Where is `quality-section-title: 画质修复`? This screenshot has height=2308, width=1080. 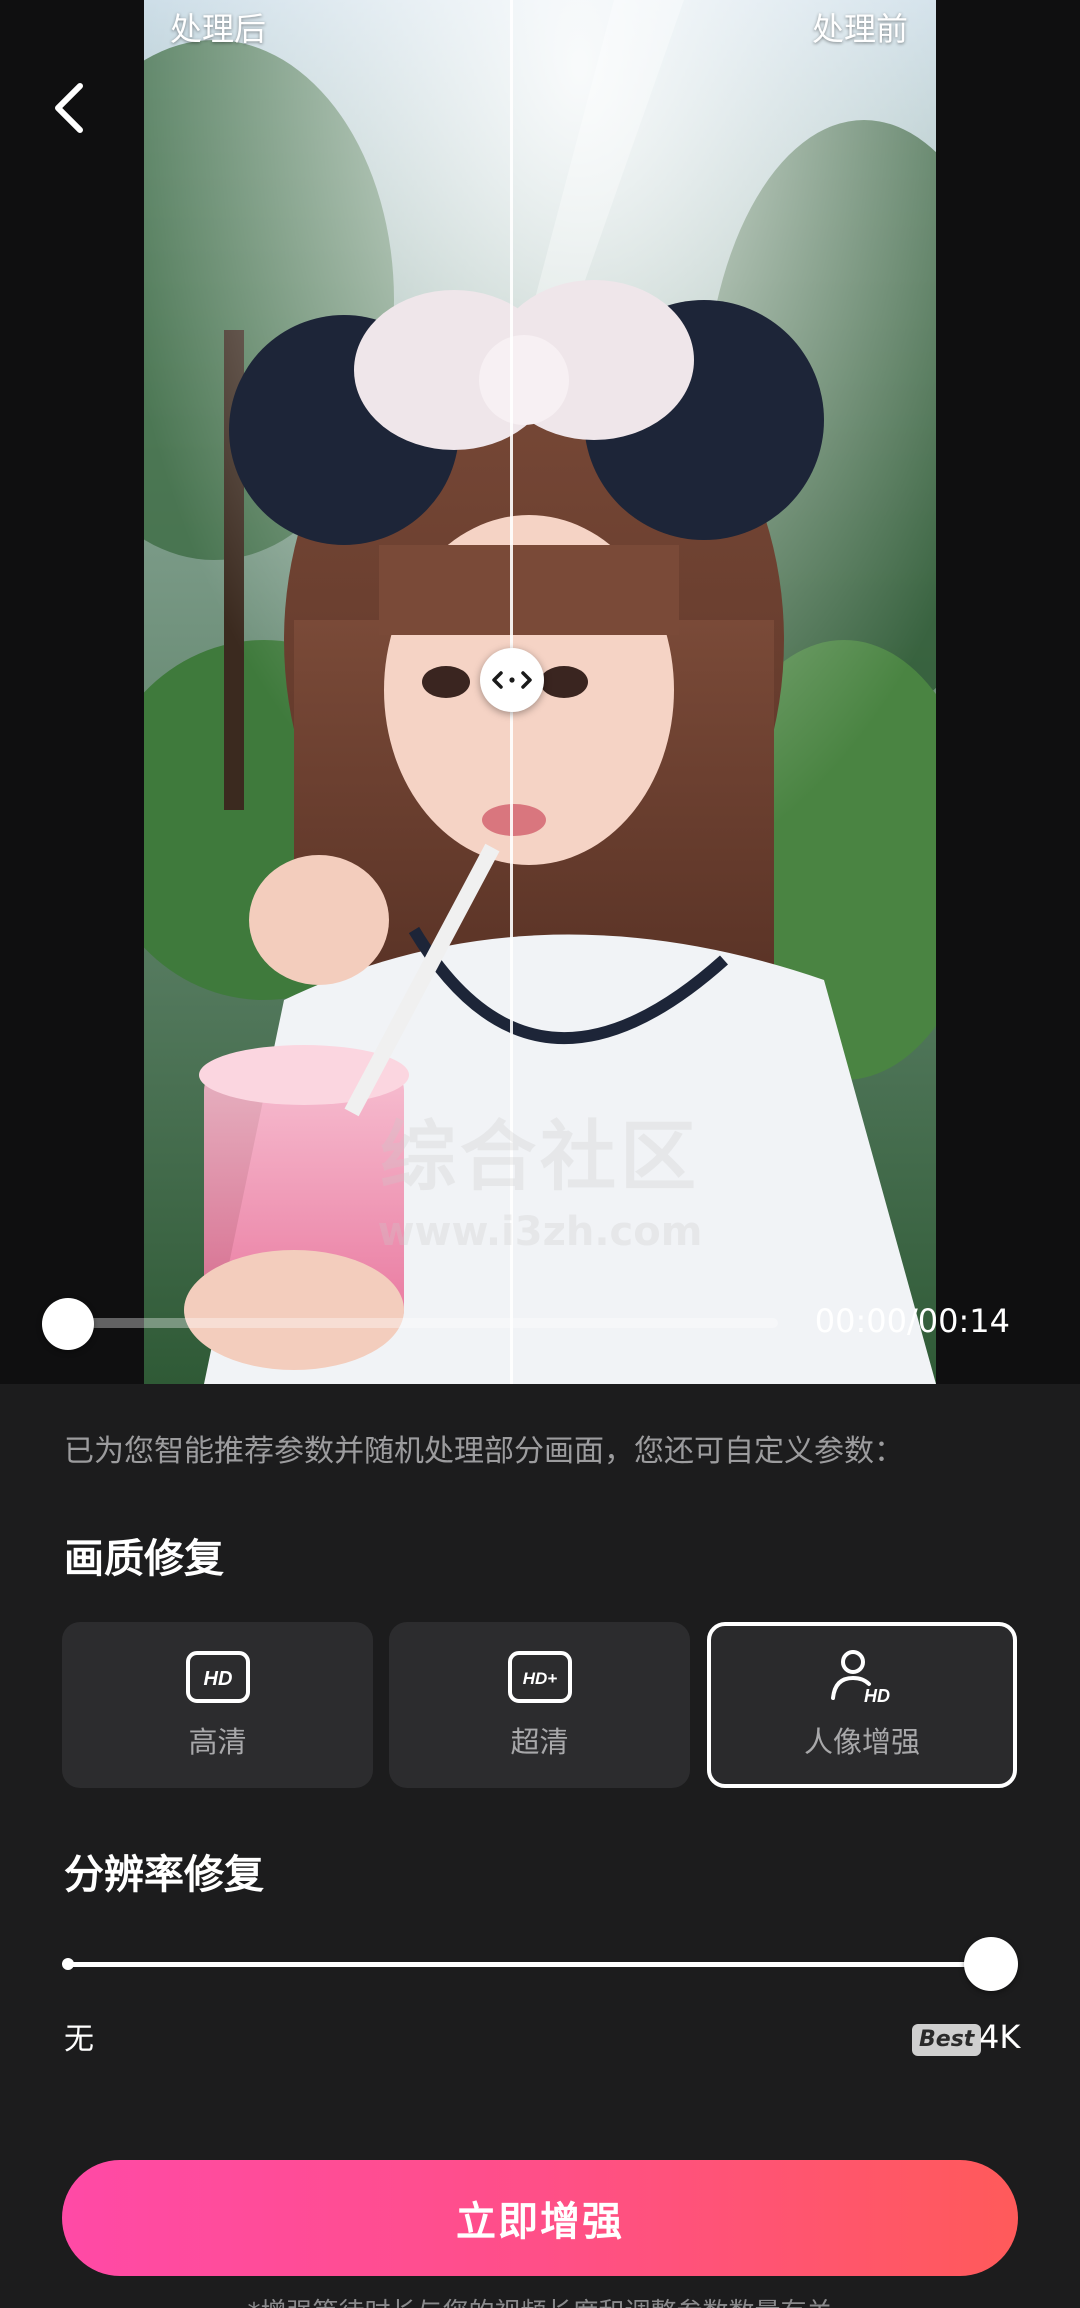 quality-section-title: 画质修复 is located at coordinates (144, 1559).